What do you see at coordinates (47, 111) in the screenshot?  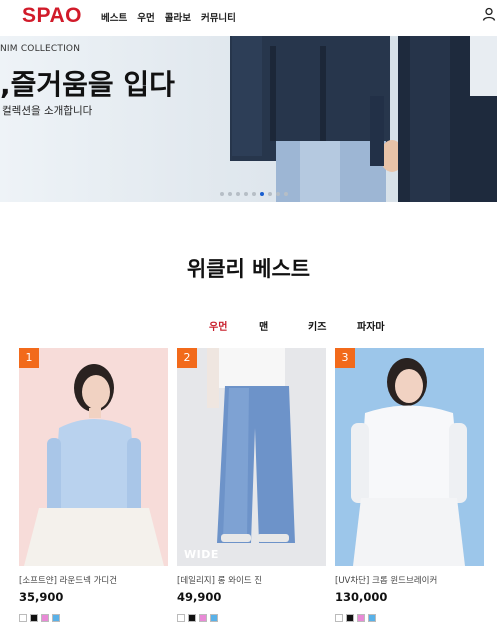 I see `hero-description: 컬렉션을 소개합니다` at bounding box center [47, 111].